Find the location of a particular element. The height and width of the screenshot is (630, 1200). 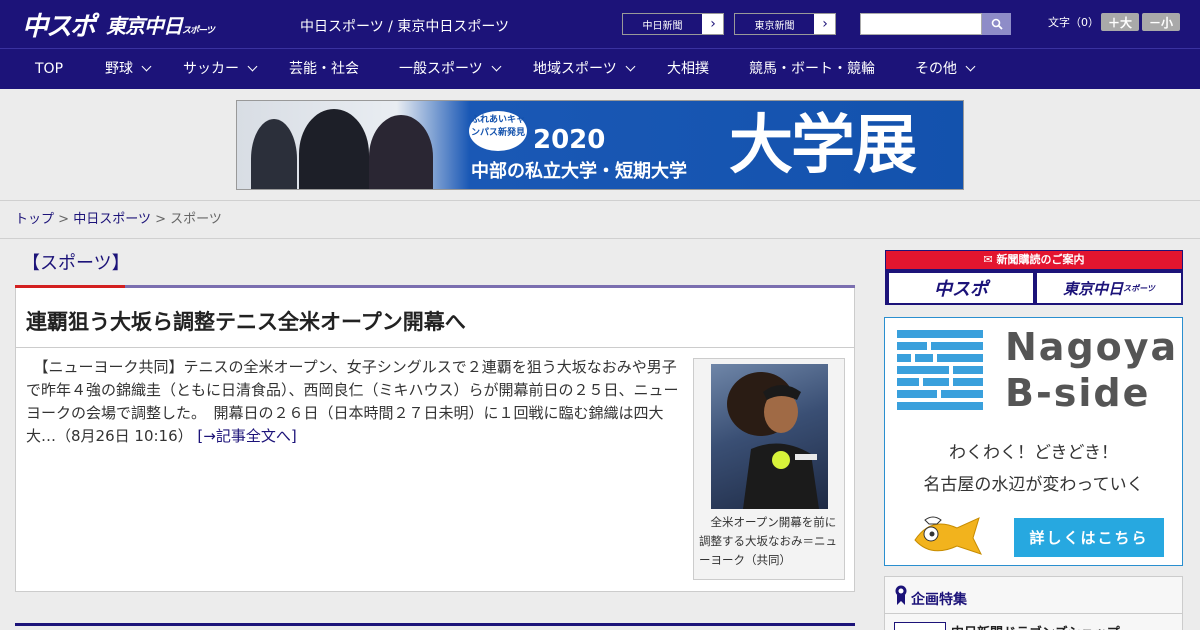

ad-tagline-2: 名古屋の水辺が変わっていく is located at coordinates (1033, 485).